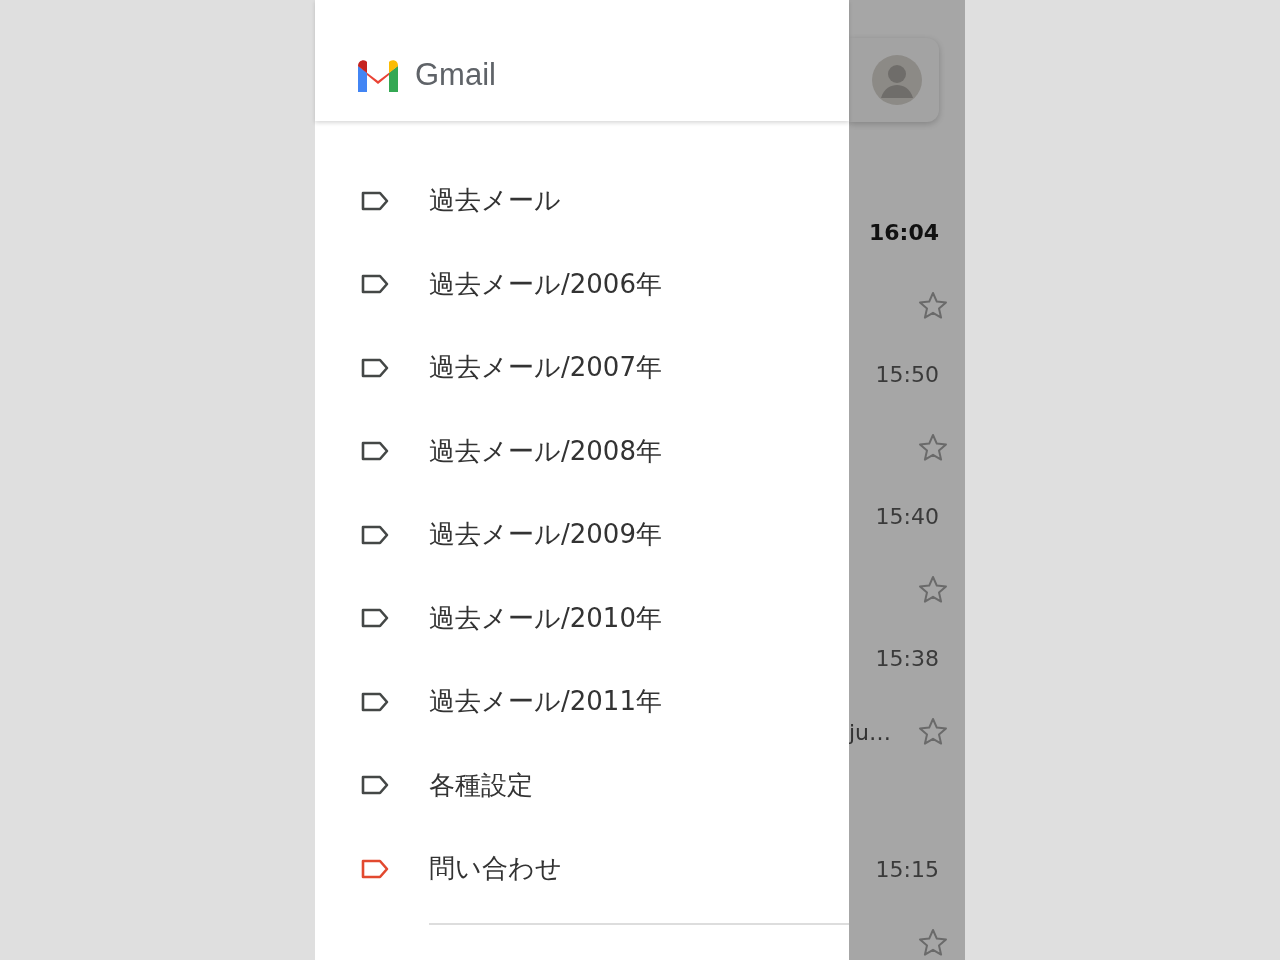 The image size is (1280, 960). What do you see at coordinates (582, 702) in the screenshot?
I see `label-item: 過去メール/2011年` at bounding box center [582, 702].